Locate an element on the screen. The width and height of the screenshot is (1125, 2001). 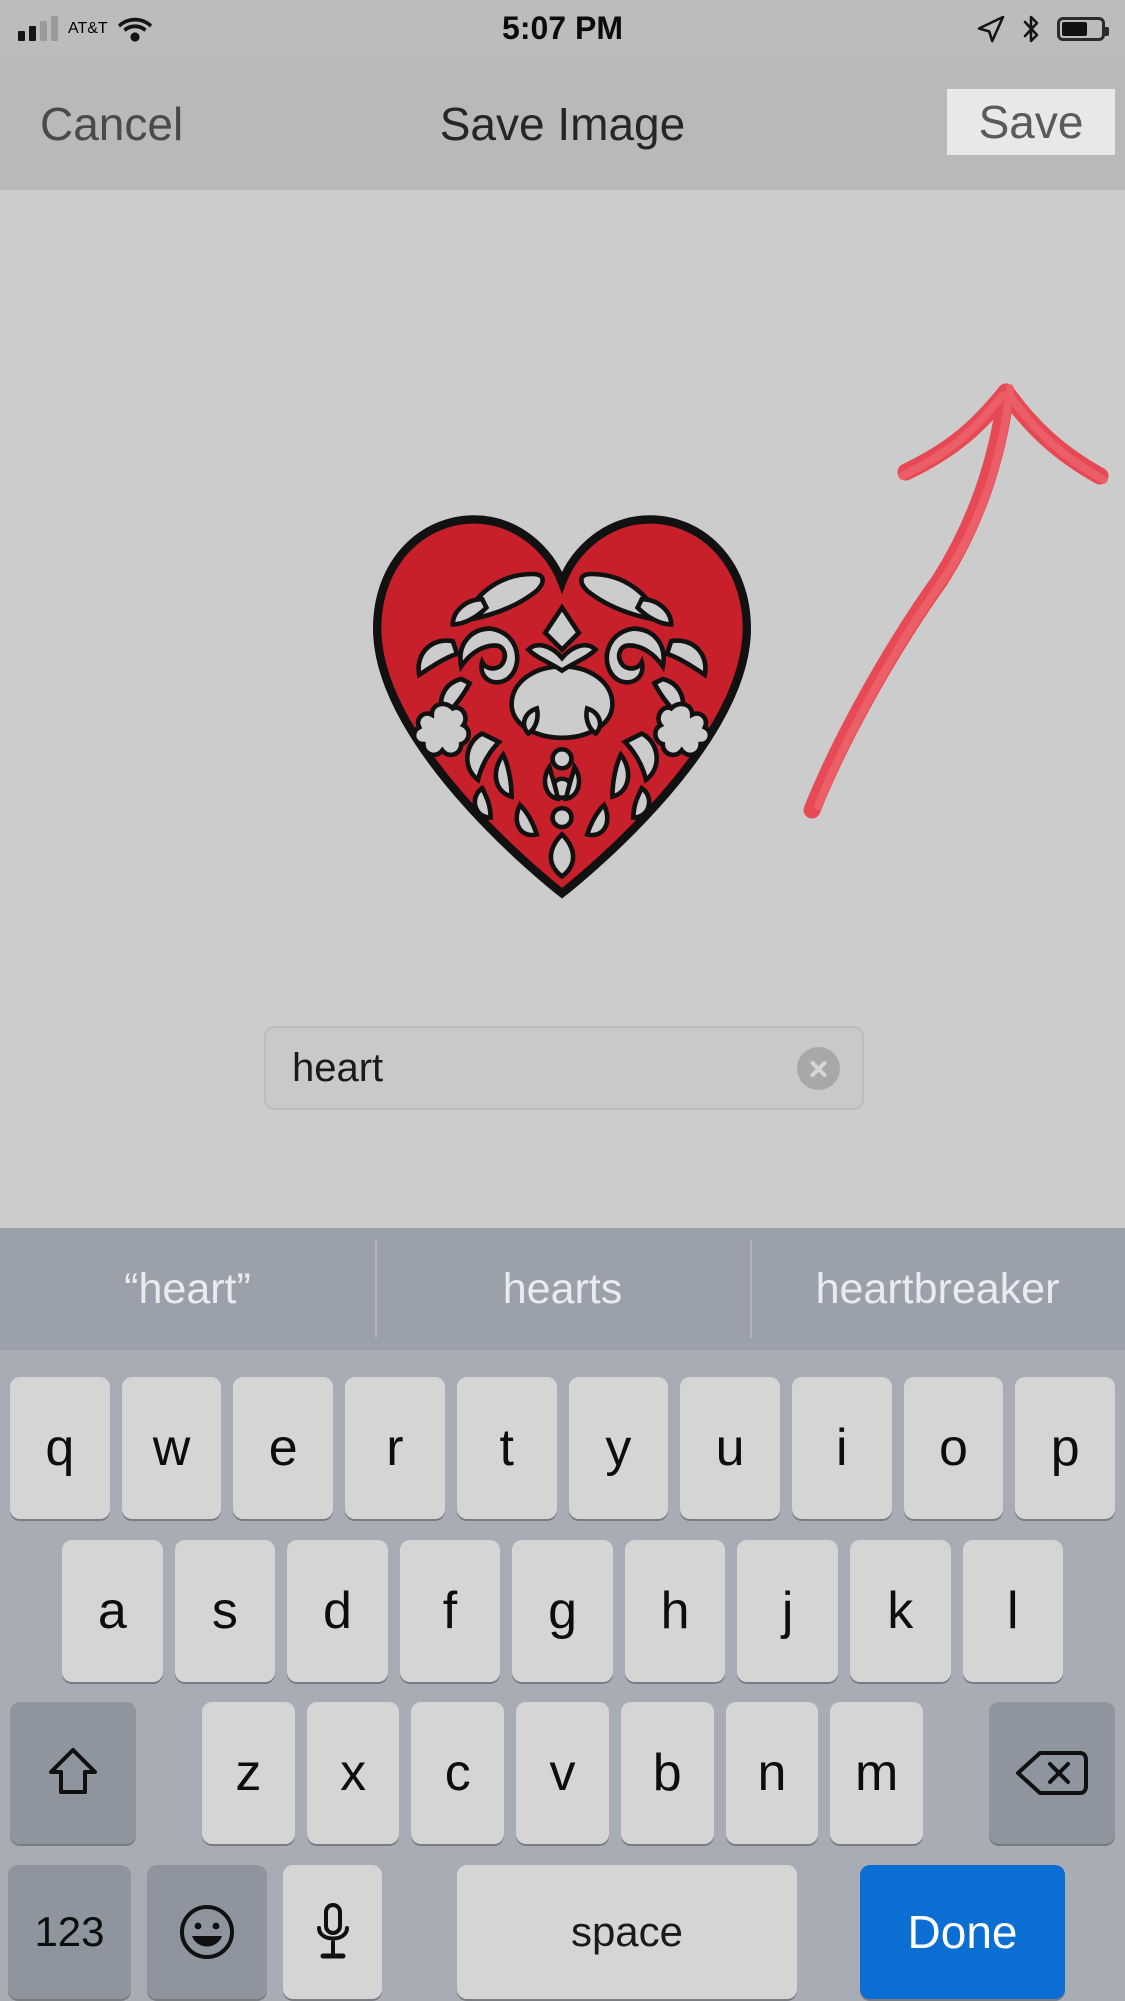
shift-icon is located at coordinates (73, 1773).